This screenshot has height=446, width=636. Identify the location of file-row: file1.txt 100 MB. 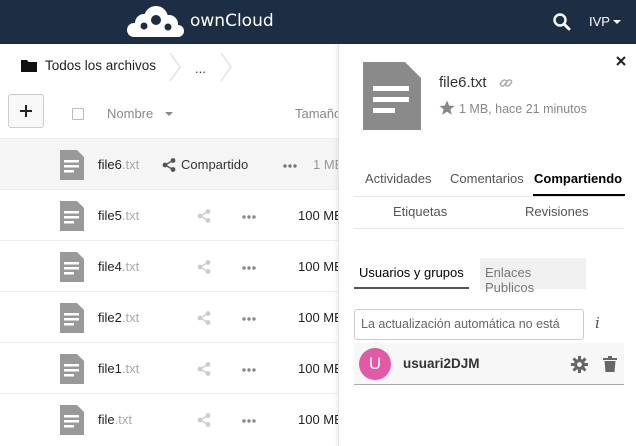
(171, 367).